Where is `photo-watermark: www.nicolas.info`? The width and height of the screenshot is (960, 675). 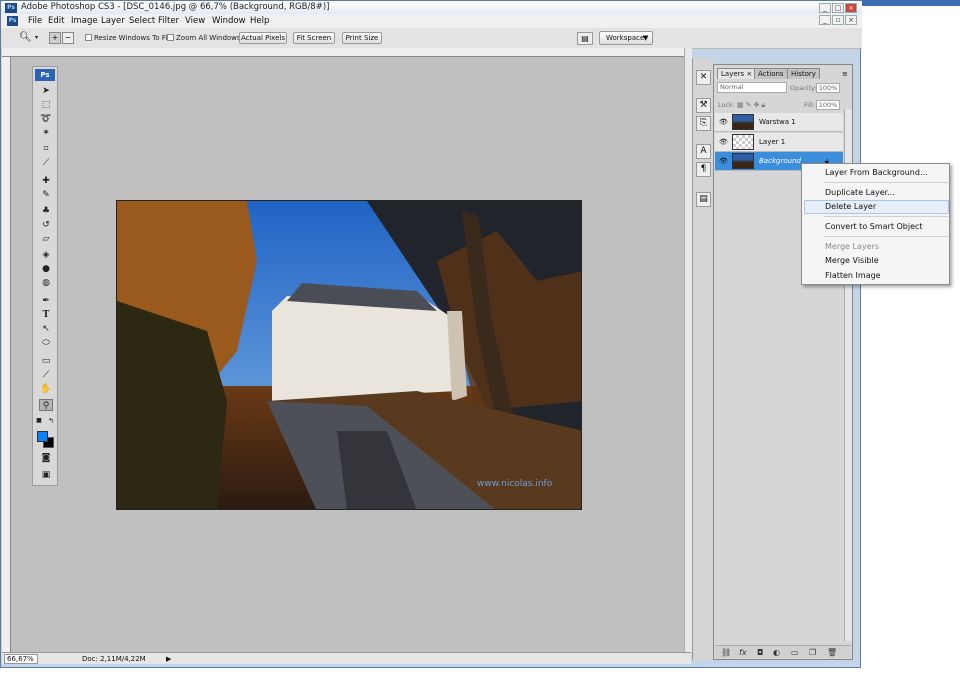
photo-watermark: www.nicolas.info is located at coordinates (515, 484).